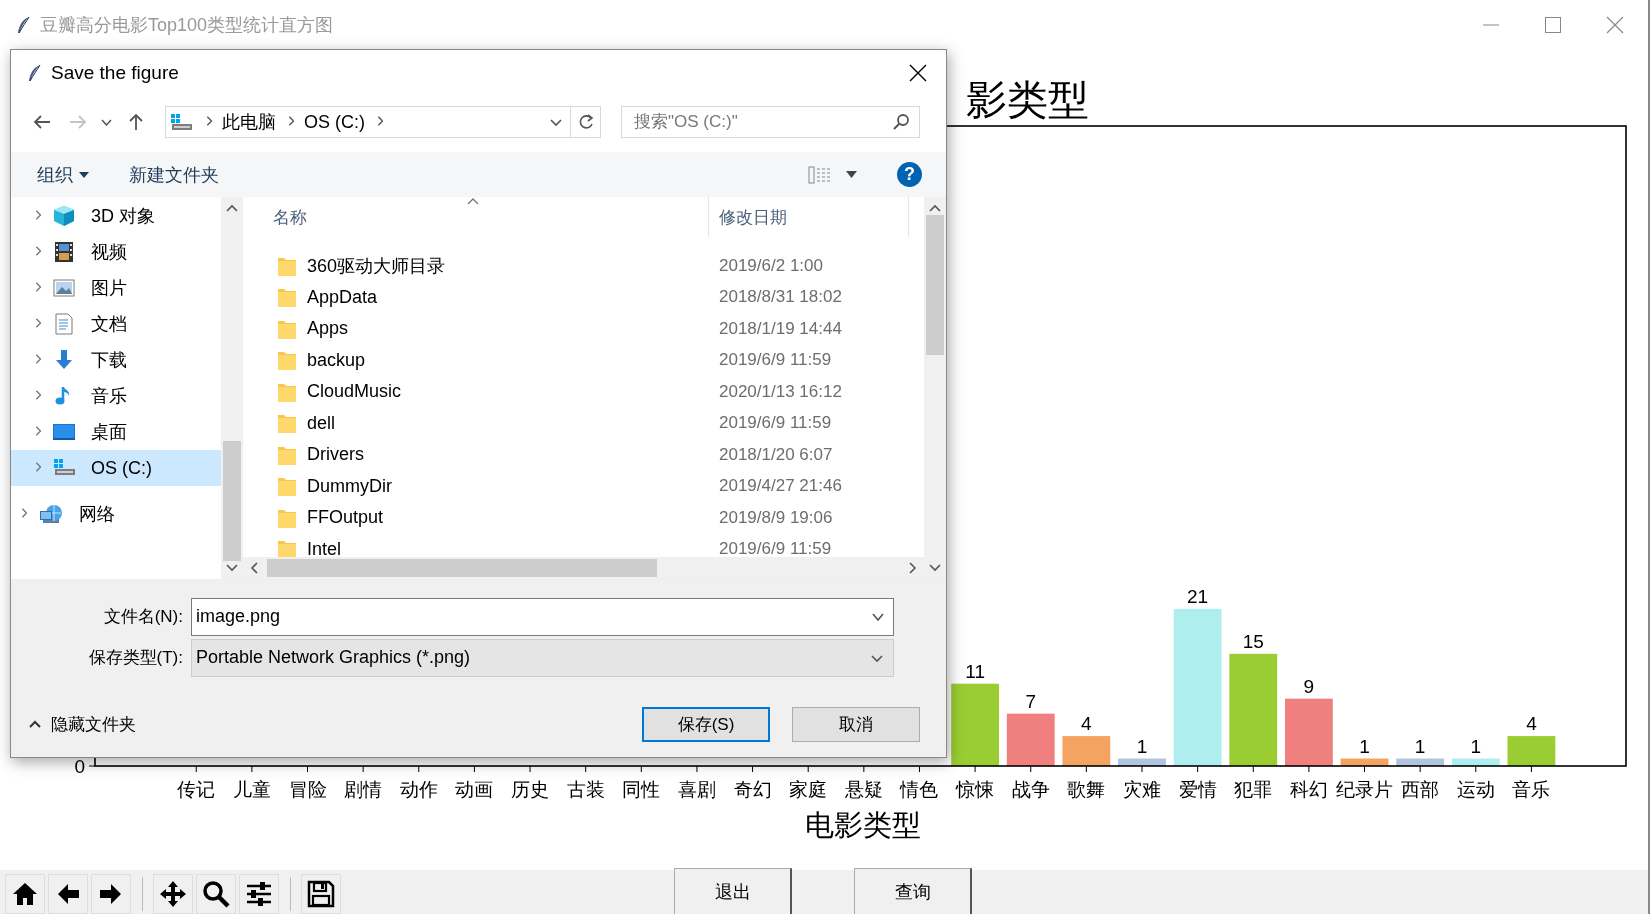 This screenshot has width=1650, height=914. What do you see at coordinates (174, 174) in the screenshot?
I see `toolbar-button: 新建文件夹` at bounding box center [174, 174].